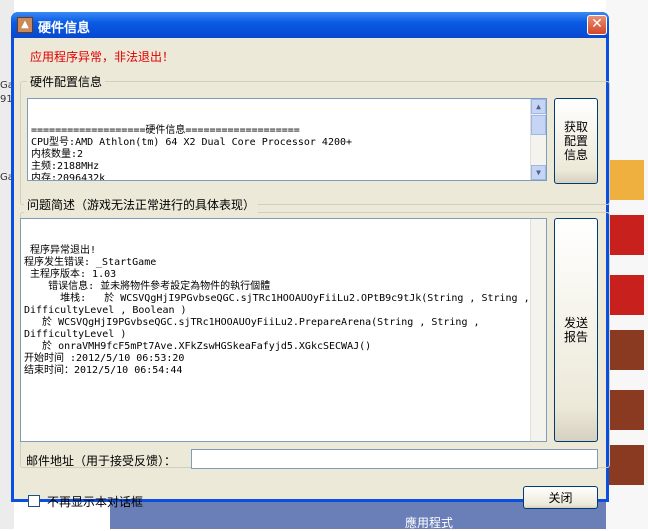  I want to click on background-app-right-edge, so click(627, 264).